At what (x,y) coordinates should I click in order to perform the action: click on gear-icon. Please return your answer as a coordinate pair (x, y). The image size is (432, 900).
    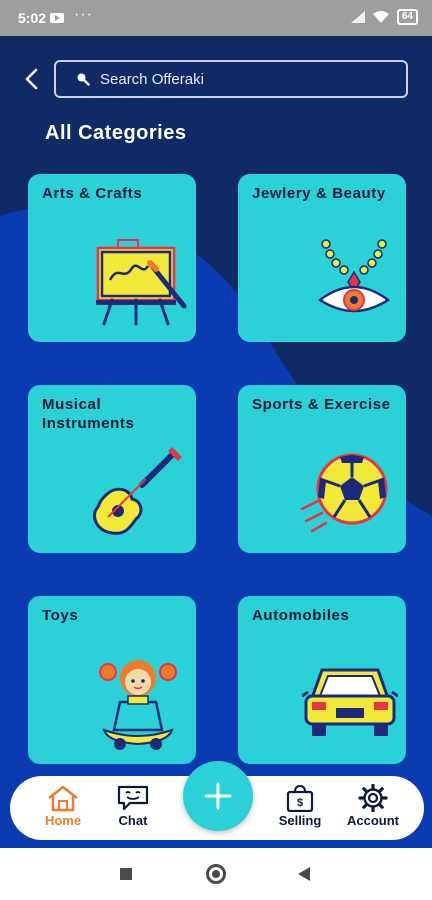
    Looking at the image, I should click on (373, 798).